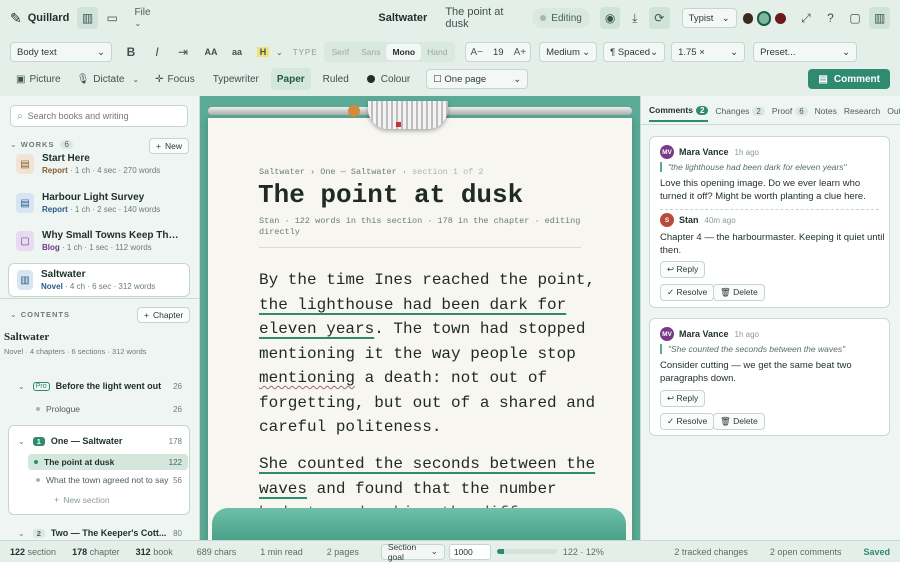 The width and height of the screenshot is (900, 562). I want to click on bold-button: B, so click(131, 52).